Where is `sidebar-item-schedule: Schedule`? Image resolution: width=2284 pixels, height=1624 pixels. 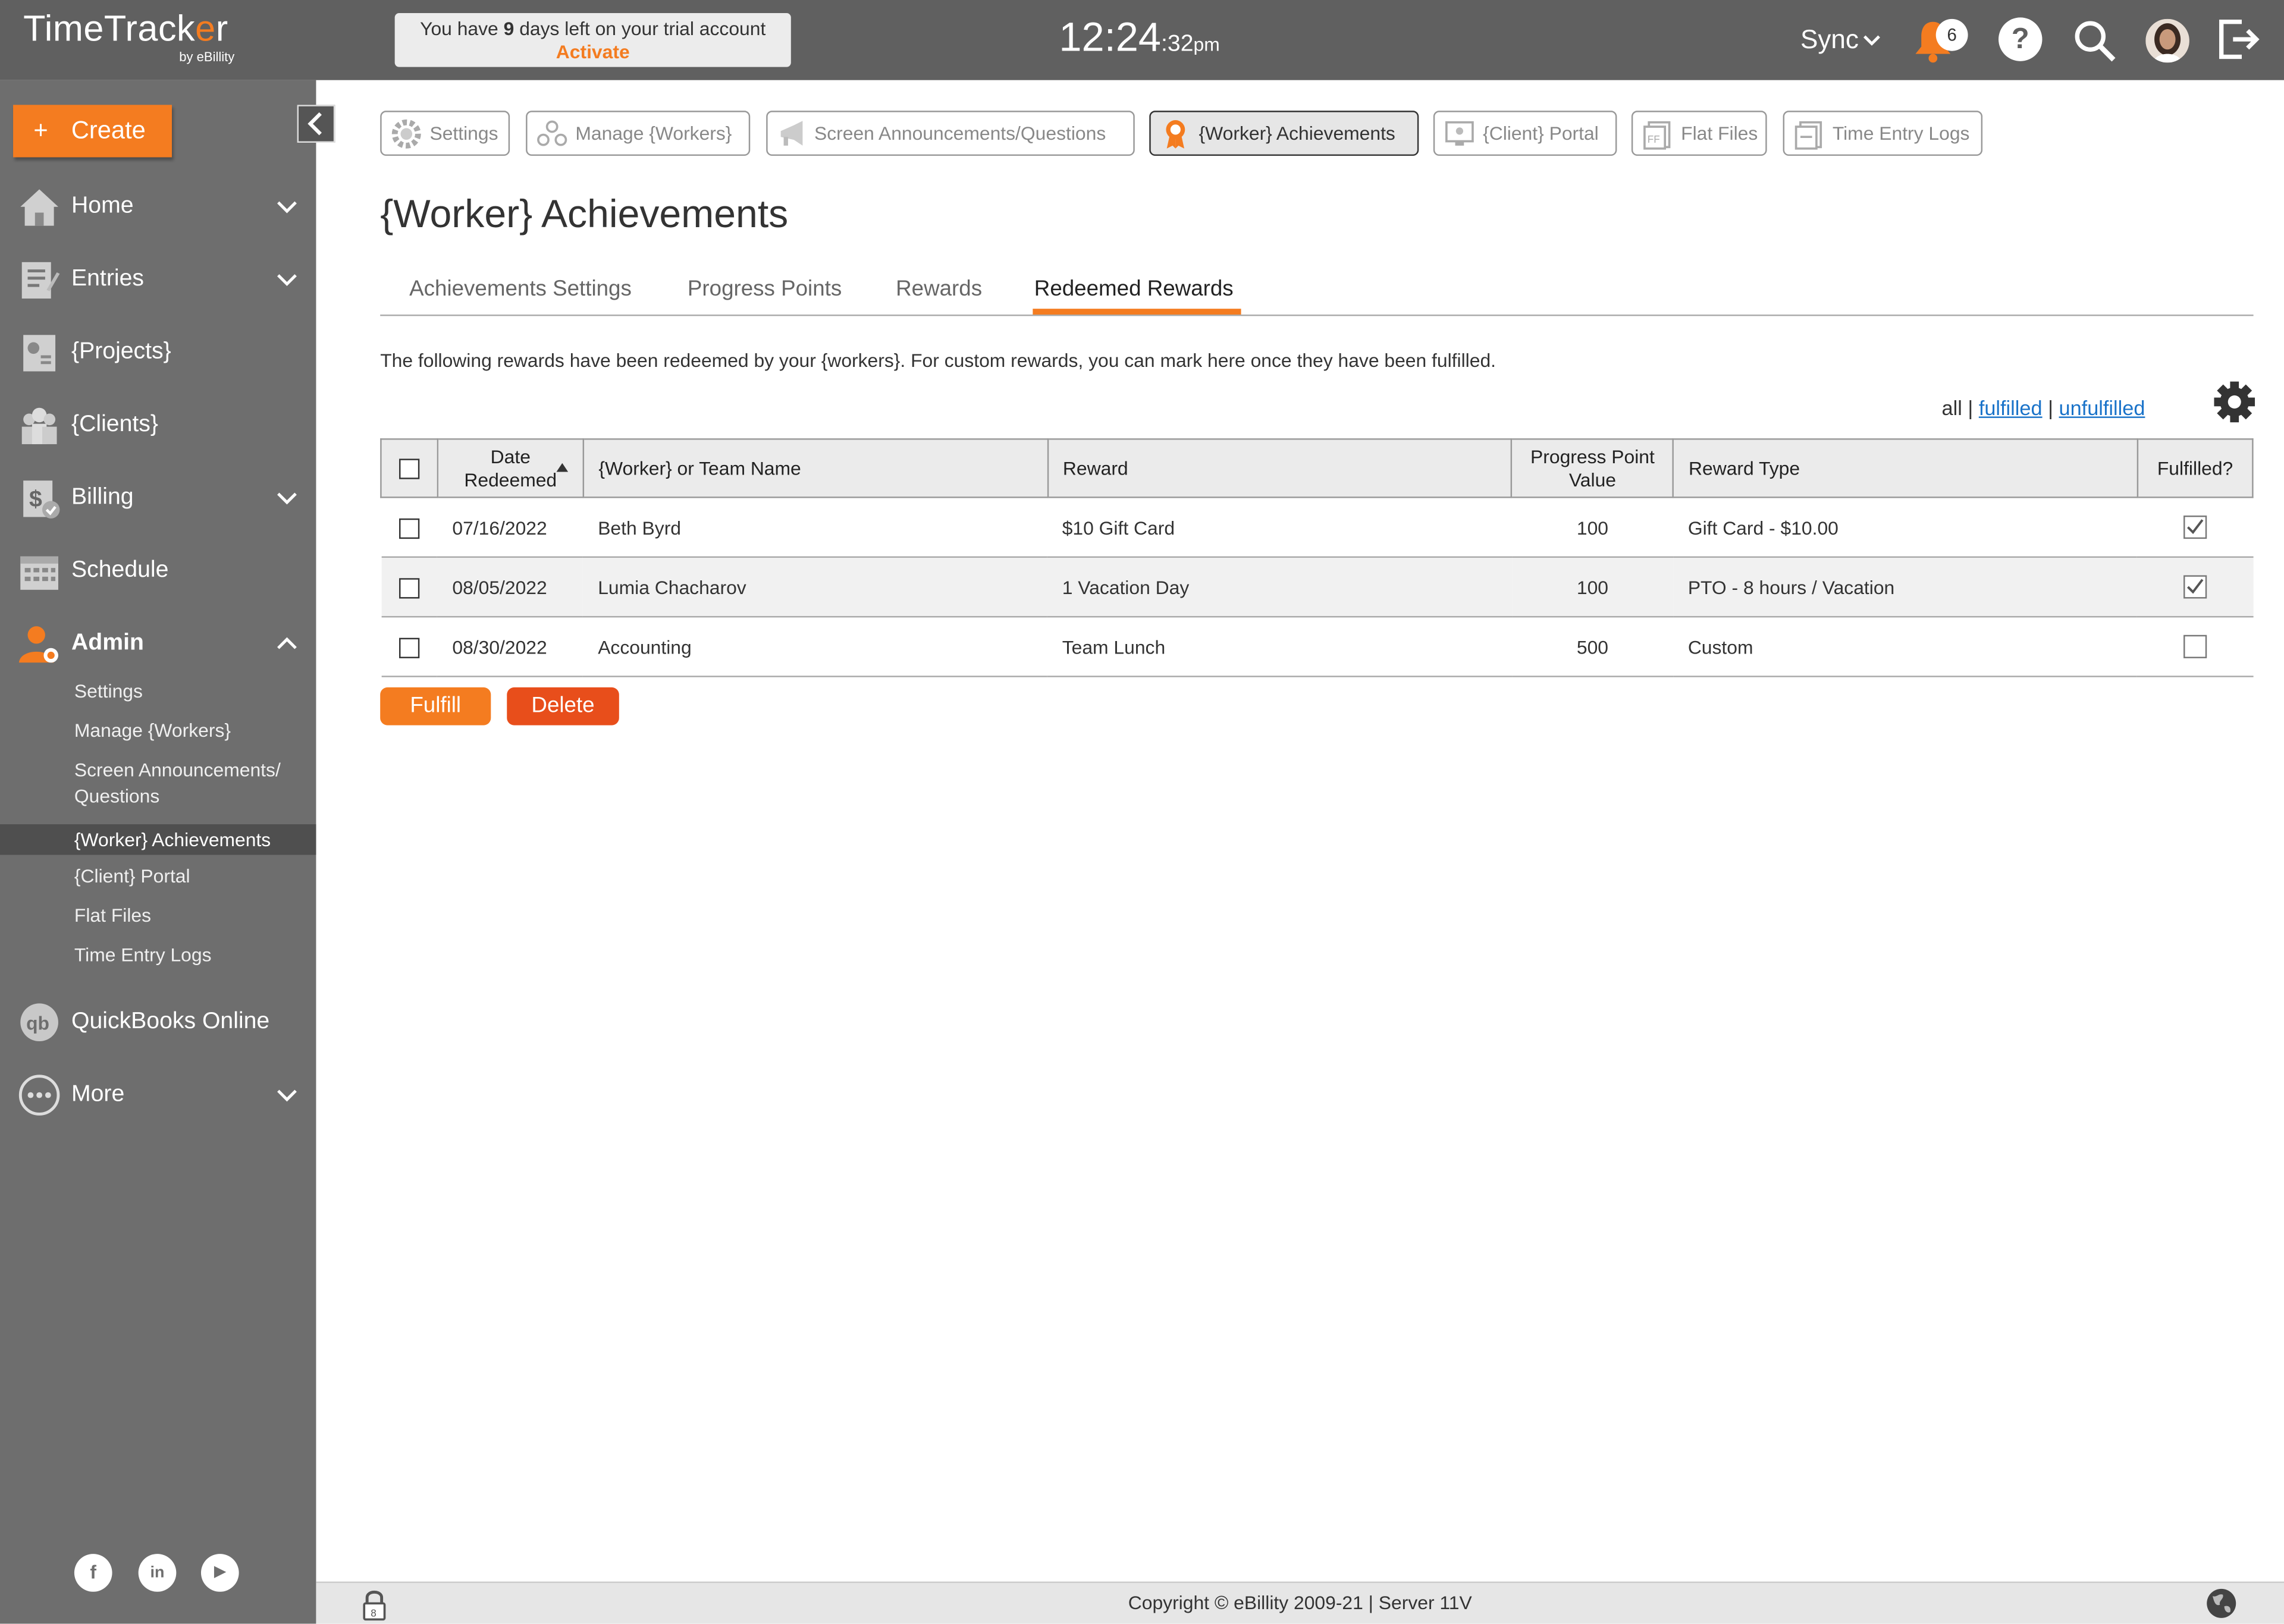 sidebar-item-schedule: Schedule is located at coordinates (158, 572).